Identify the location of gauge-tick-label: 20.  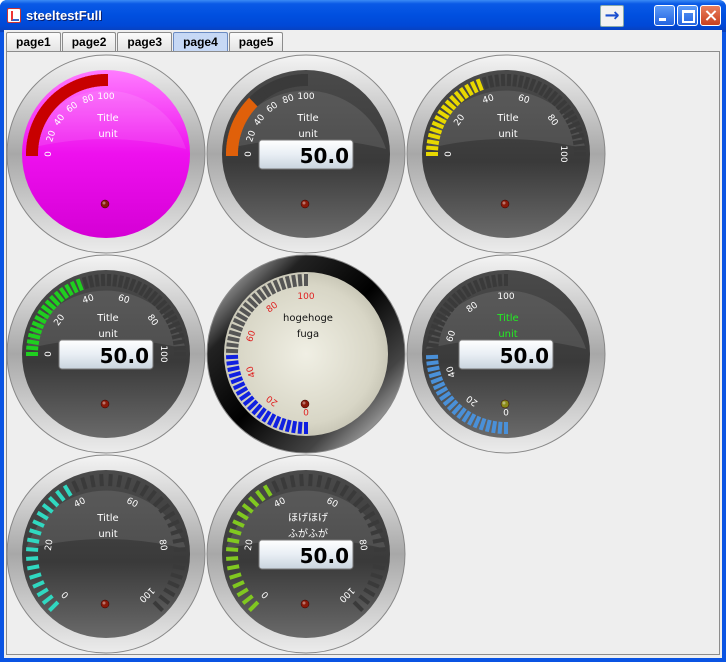
(50, 544).